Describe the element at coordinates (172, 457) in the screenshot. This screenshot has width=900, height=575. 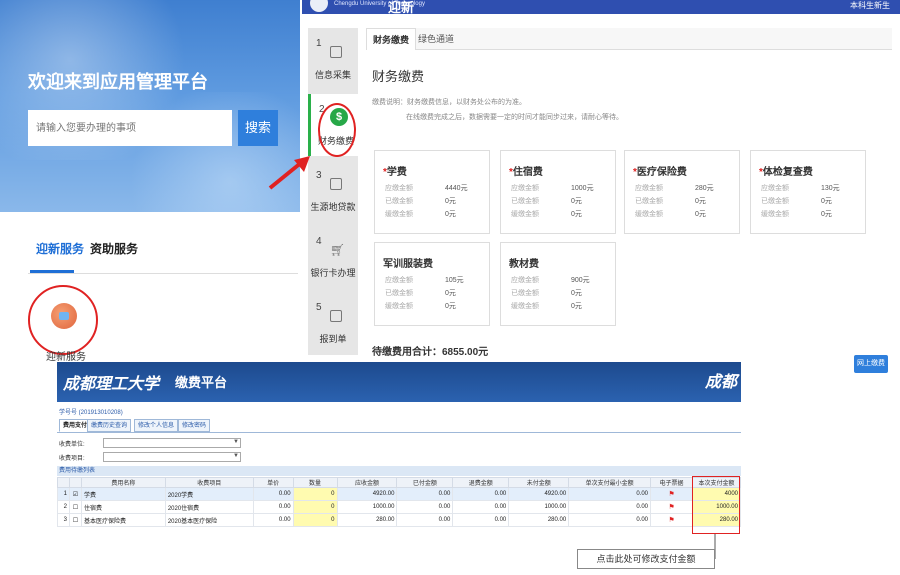
I see `charge-item-select: ▼` at that location.